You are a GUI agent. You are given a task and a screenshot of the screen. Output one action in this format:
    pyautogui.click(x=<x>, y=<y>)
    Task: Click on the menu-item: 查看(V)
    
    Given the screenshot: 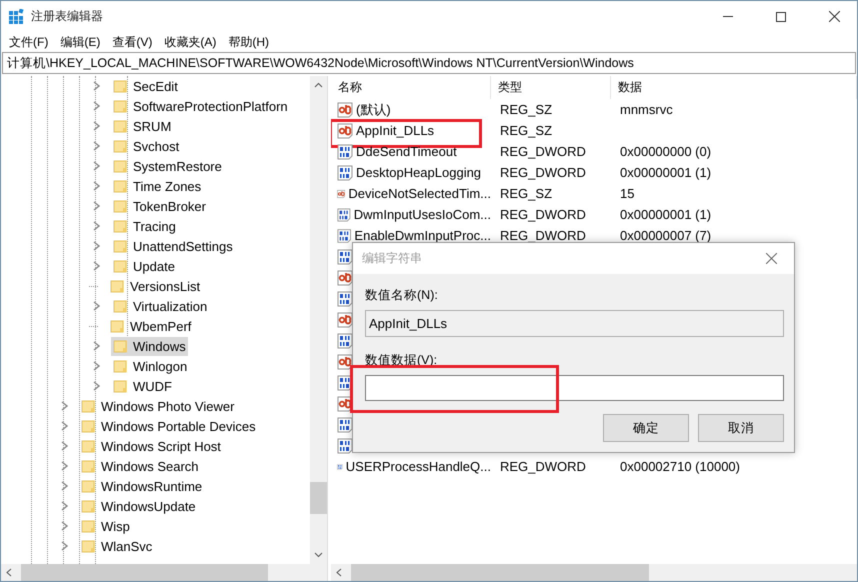 What is the action you would take?
    pyautogui.click(x=132, y=42)
    